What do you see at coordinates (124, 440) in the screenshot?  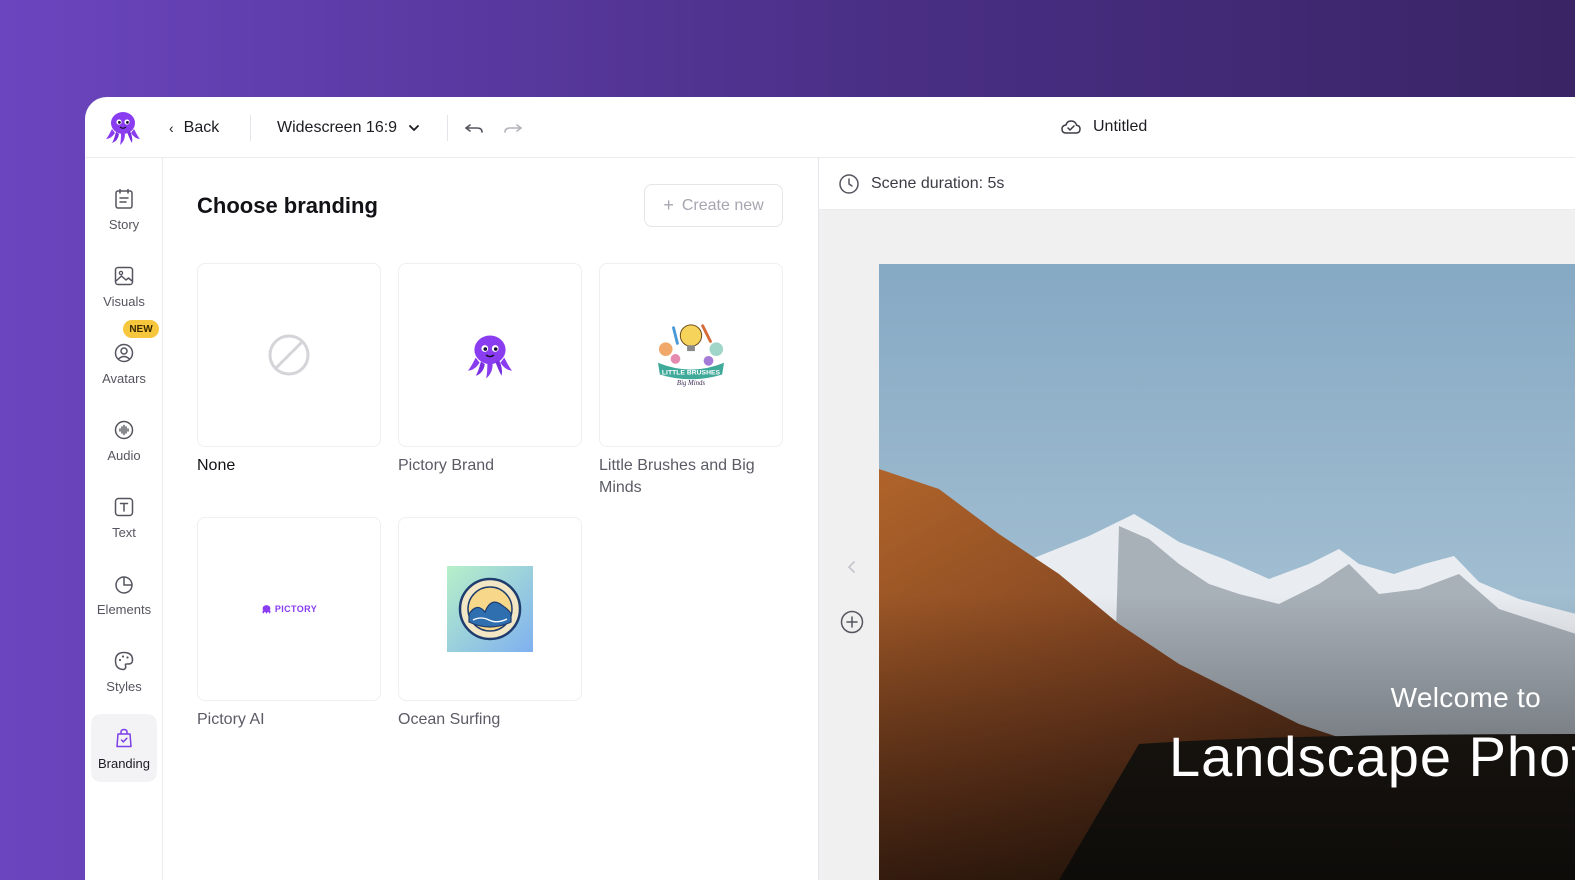 I see `sidebar-item-audio: Audio` at bounding box center [124, 440].